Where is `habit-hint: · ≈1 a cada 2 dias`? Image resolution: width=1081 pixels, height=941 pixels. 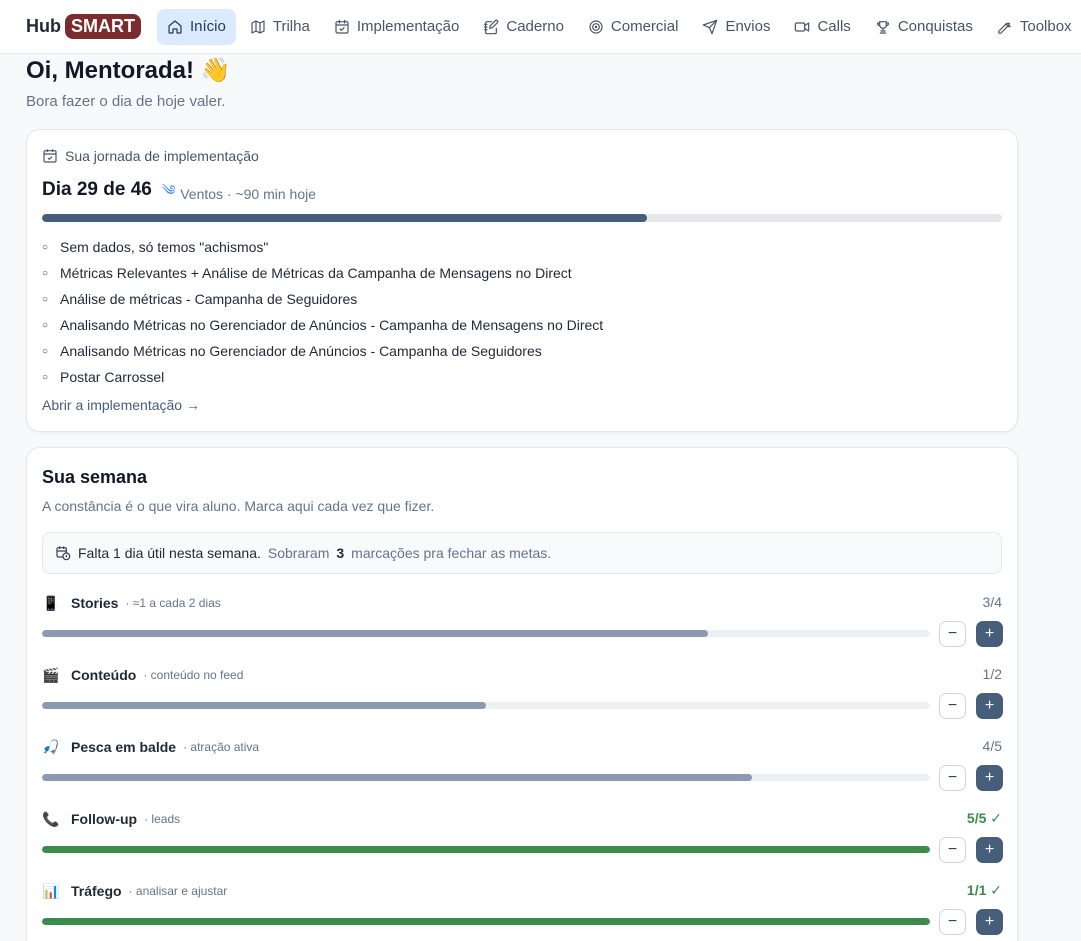 habit-hint: · ≈1 a cada 2 dias is located at coordinates (173, 603).